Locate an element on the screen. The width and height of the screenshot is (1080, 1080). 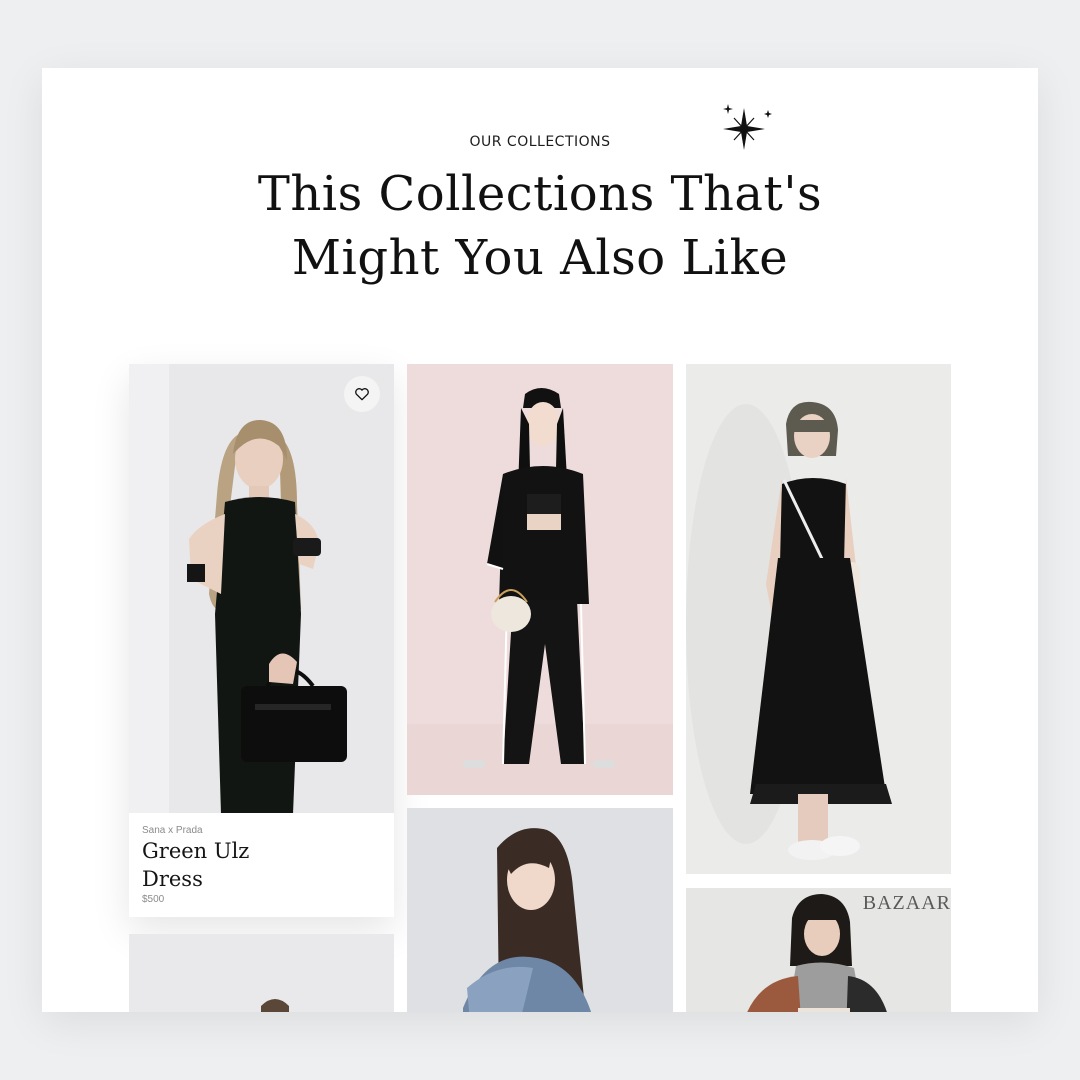
magazine-logo: BAZAAR is located at coordinates (906, 903).